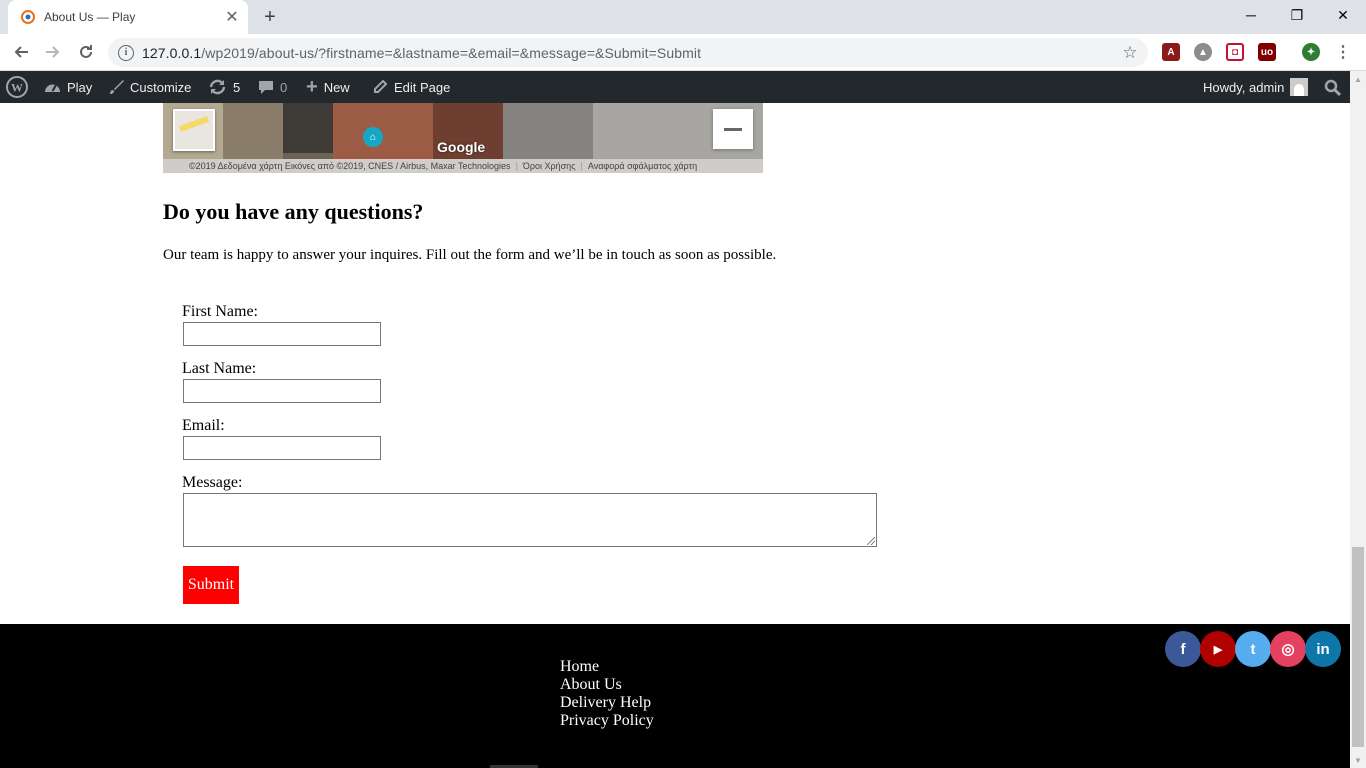 The image size is (1366, 768). Describe the element at coordinates (642, 166) in the screenshot. I see `map-report-link: Αναφορά σφάλματος χάρτη` at that location.